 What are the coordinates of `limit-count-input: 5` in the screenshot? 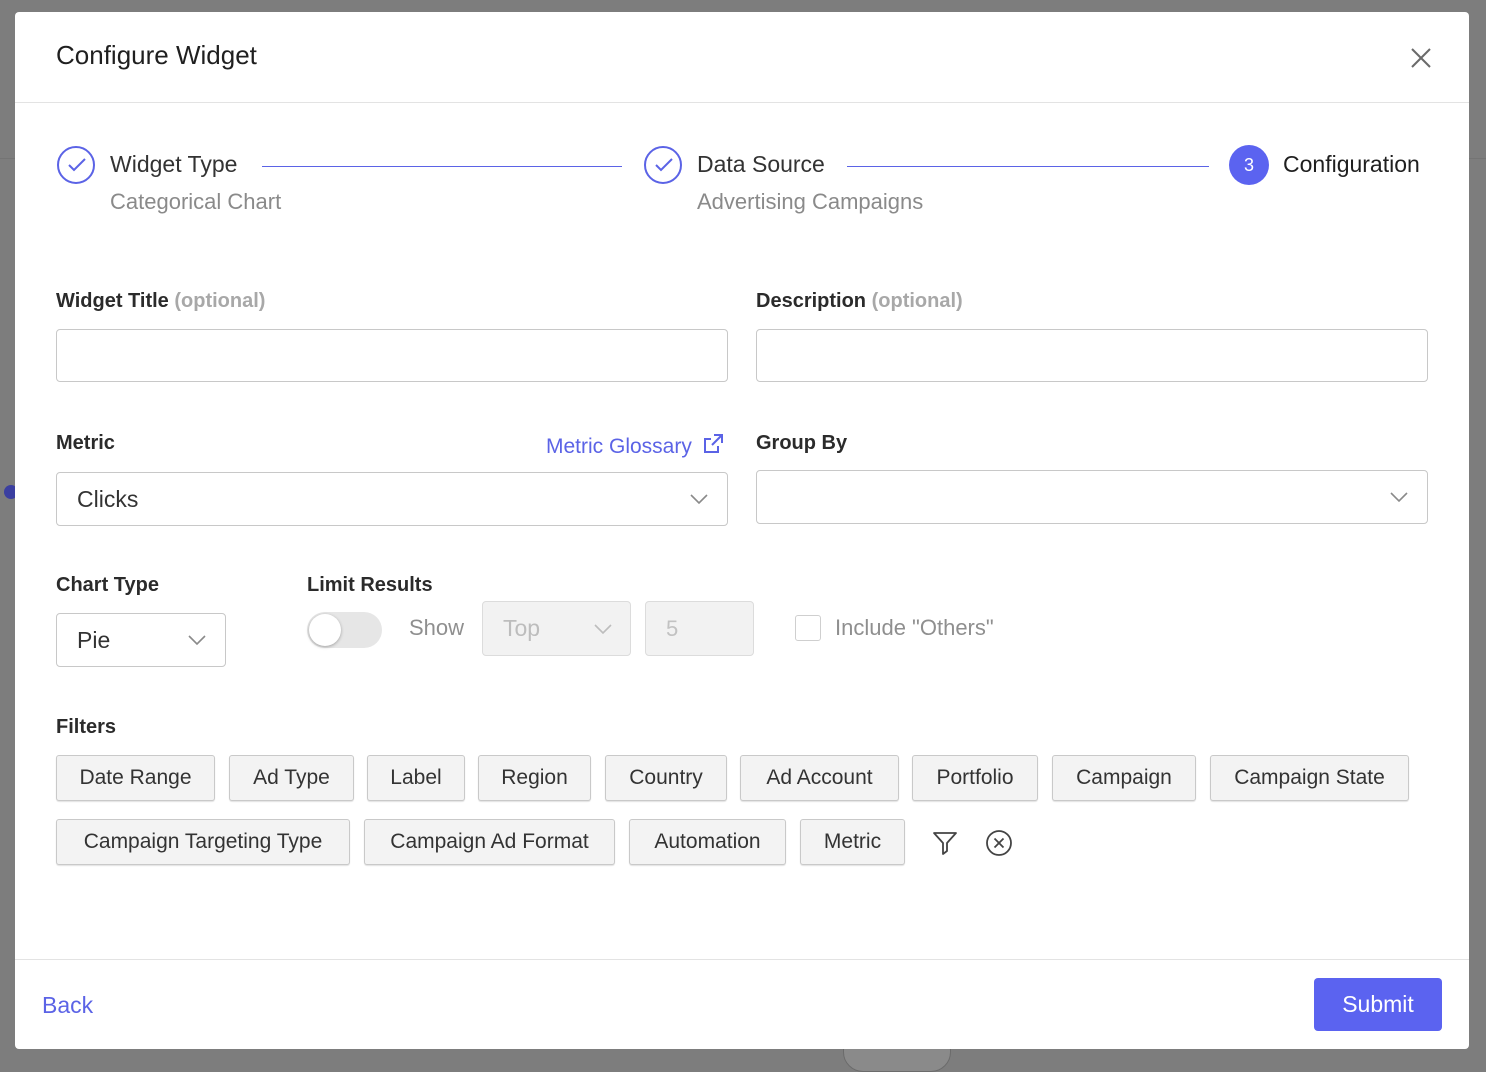 It's located at (699, 628).